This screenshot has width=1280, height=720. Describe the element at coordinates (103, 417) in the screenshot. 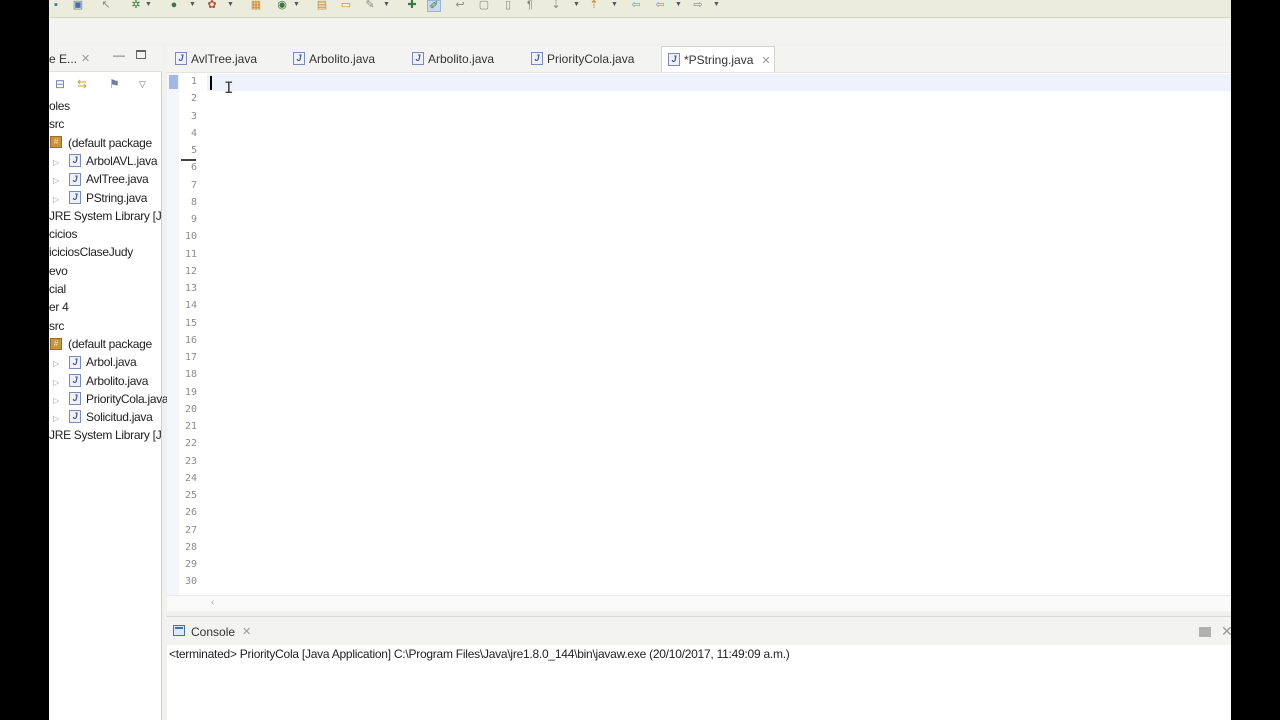

I see `tree-item: ▷ J Solicitud.java` at that location.